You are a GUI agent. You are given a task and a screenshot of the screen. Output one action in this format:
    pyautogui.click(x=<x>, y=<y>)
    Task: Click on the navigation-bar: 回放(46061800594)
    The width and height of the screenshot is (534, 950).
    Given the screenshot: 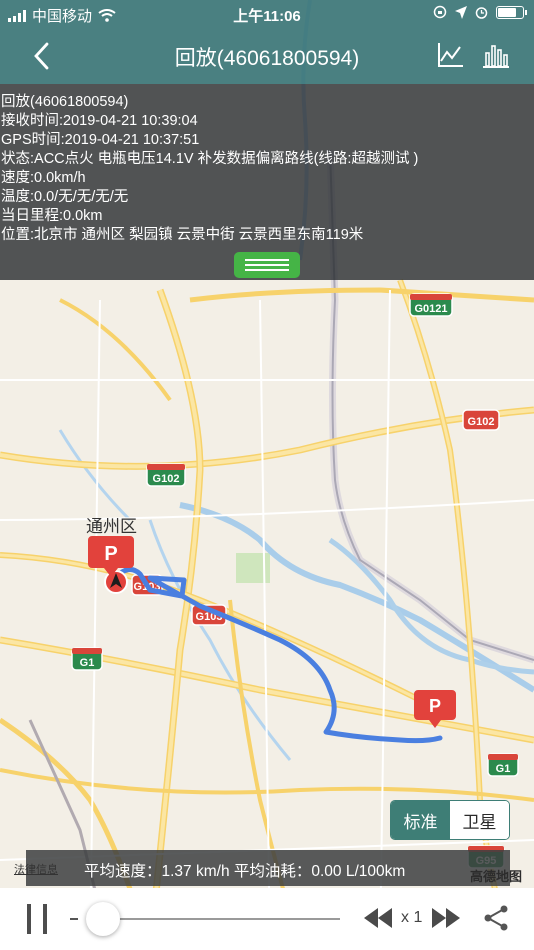 What is the action you would take?
    pyautogui.click(x=267, y=56)
    